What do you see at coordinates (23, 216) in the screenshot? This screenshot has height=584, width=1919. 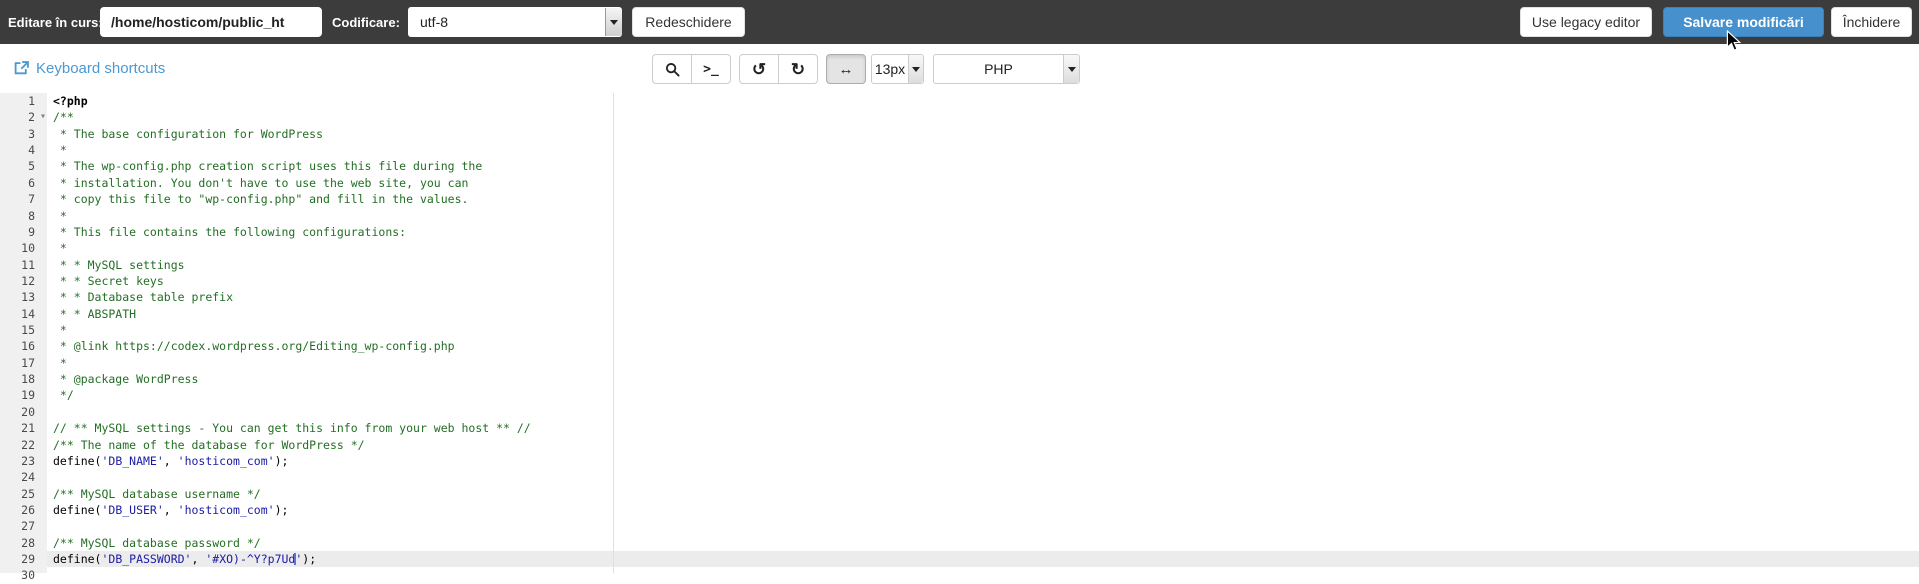 I see `line-number: 8` at bounding box center [23, 216].